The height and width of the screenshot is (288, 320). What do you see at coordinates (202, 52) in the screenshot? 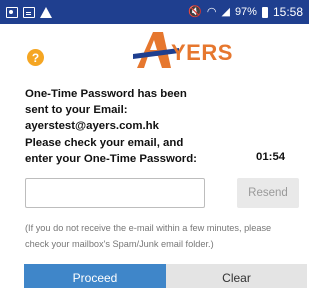
I see `logo-text: YERS` at bounding box center [202, 52].